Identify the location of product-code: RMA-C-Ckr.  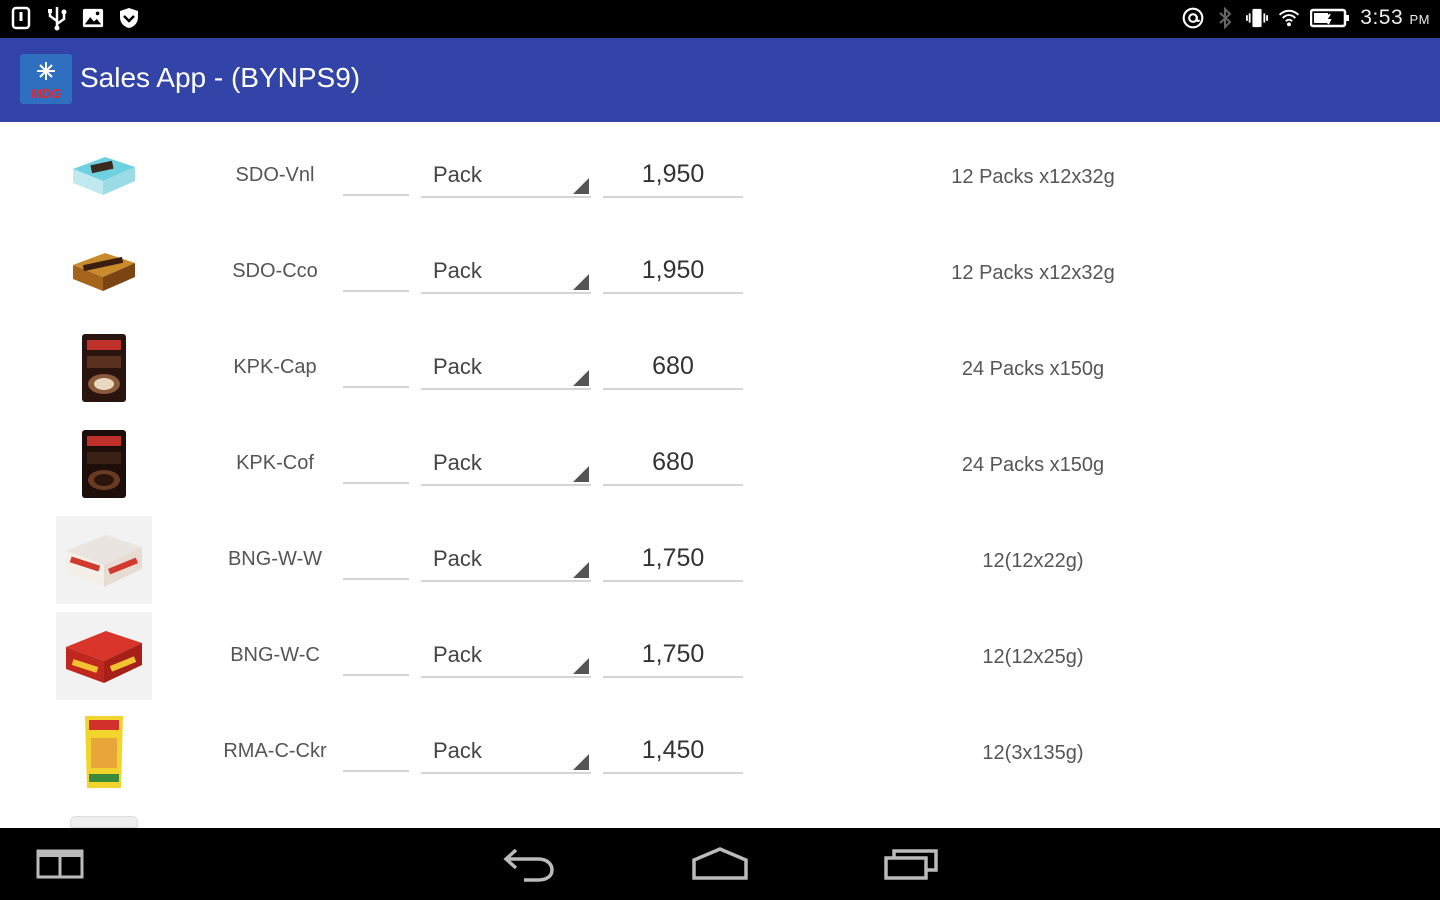
(275, 751).